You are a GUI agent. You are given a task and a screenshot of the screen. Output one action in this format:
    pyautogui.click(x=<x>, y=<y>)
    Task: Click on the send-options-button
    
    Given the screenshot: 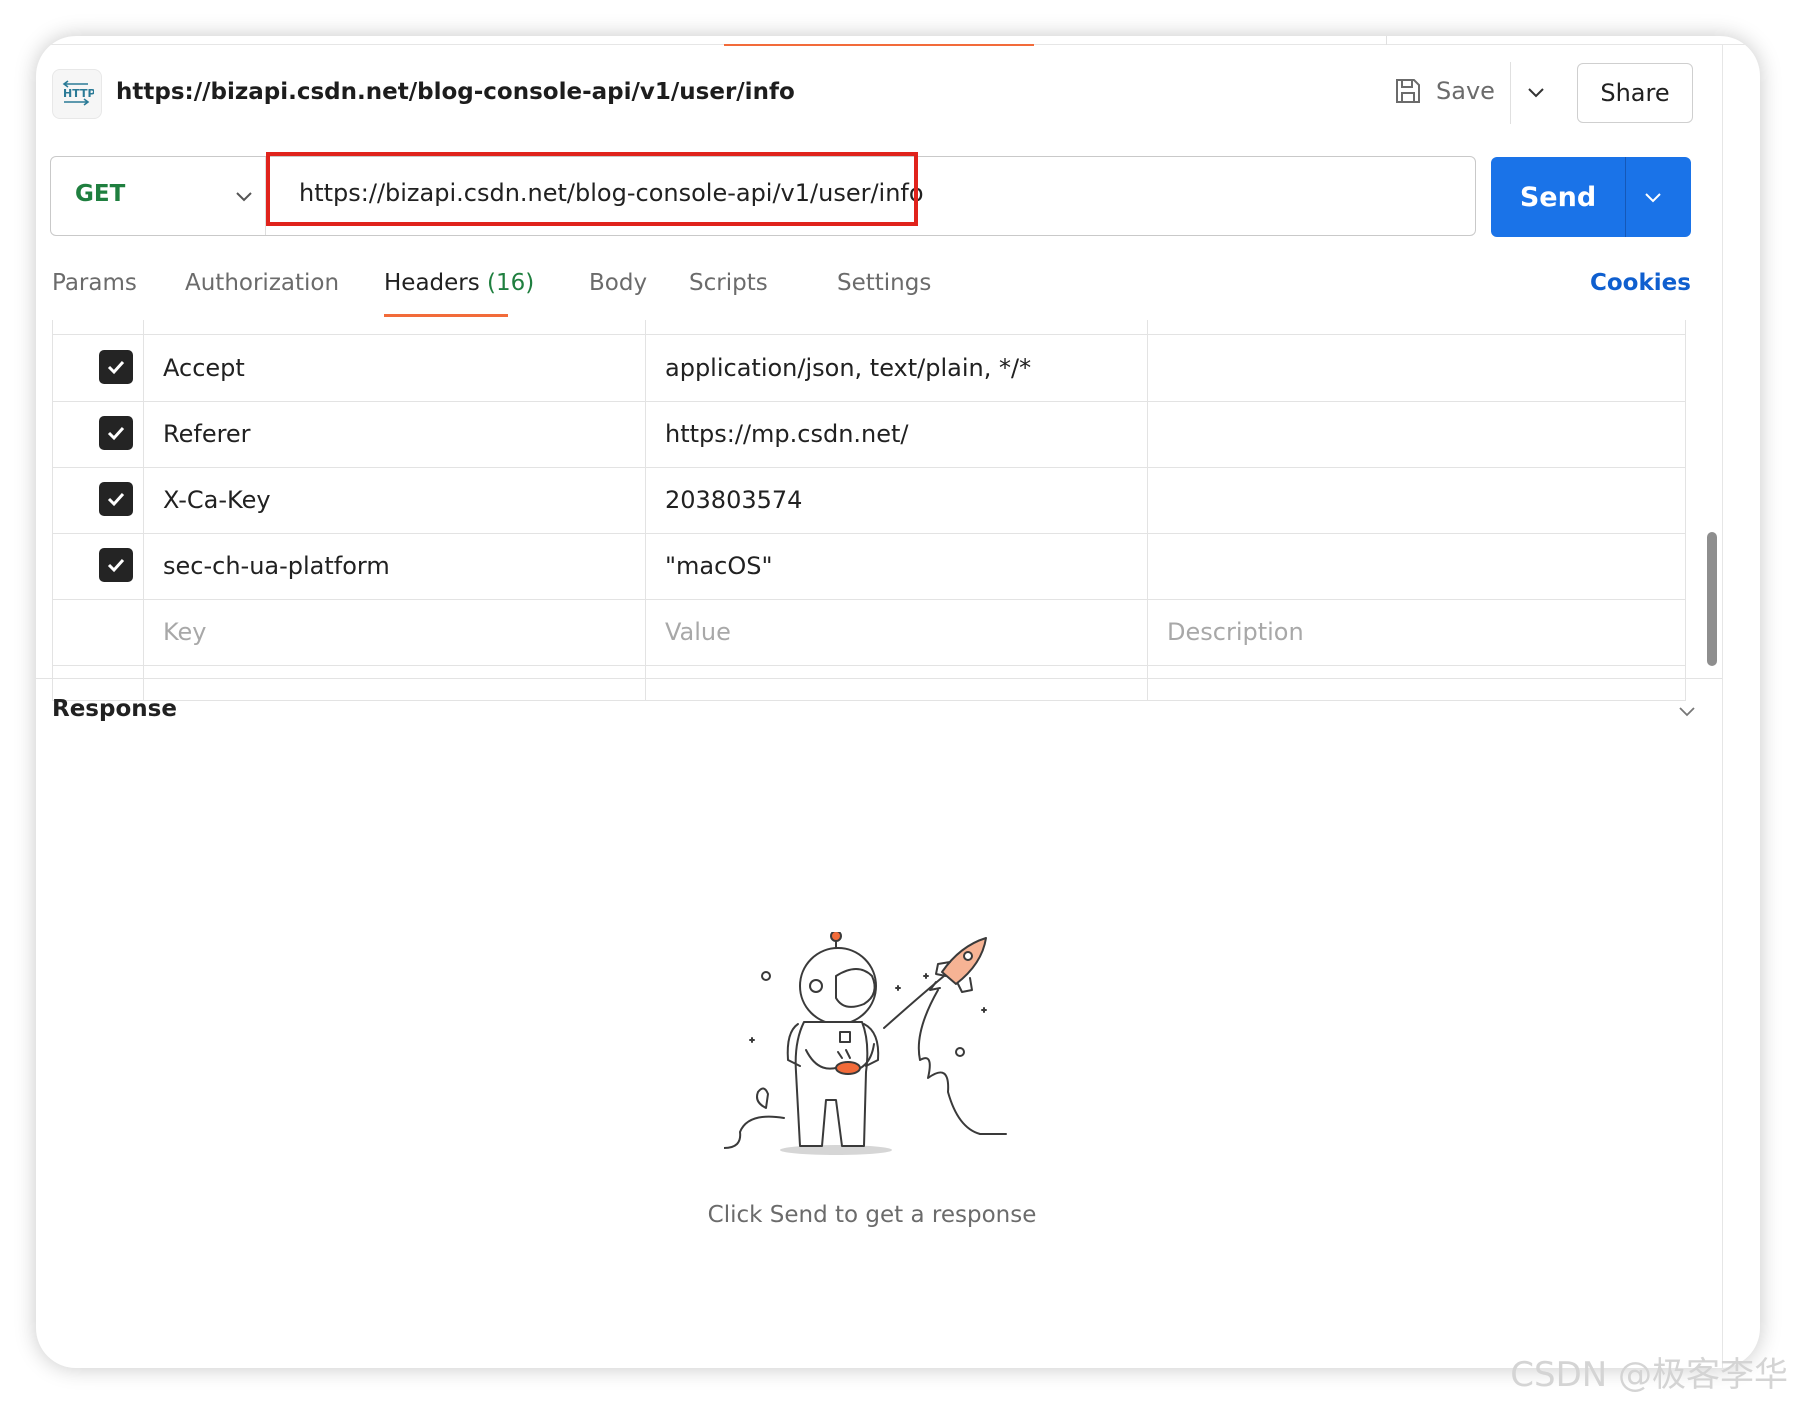 What is the action you would take?
    pyautogui.click(x=1653, y=199)
    